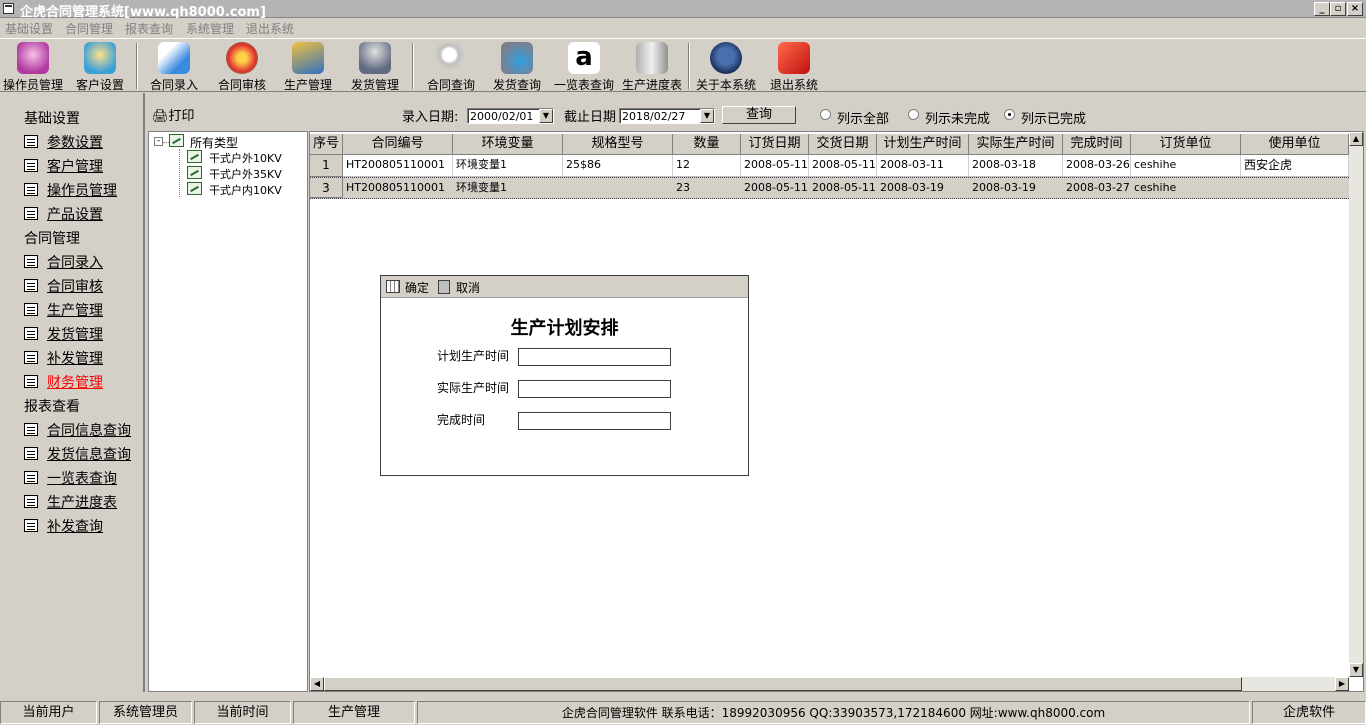 Image resolution: width=1366 pixels, height=725 pixels. Describe the element at coordinates (451, 58) in the screenshot. I see `search-icon` at that location.